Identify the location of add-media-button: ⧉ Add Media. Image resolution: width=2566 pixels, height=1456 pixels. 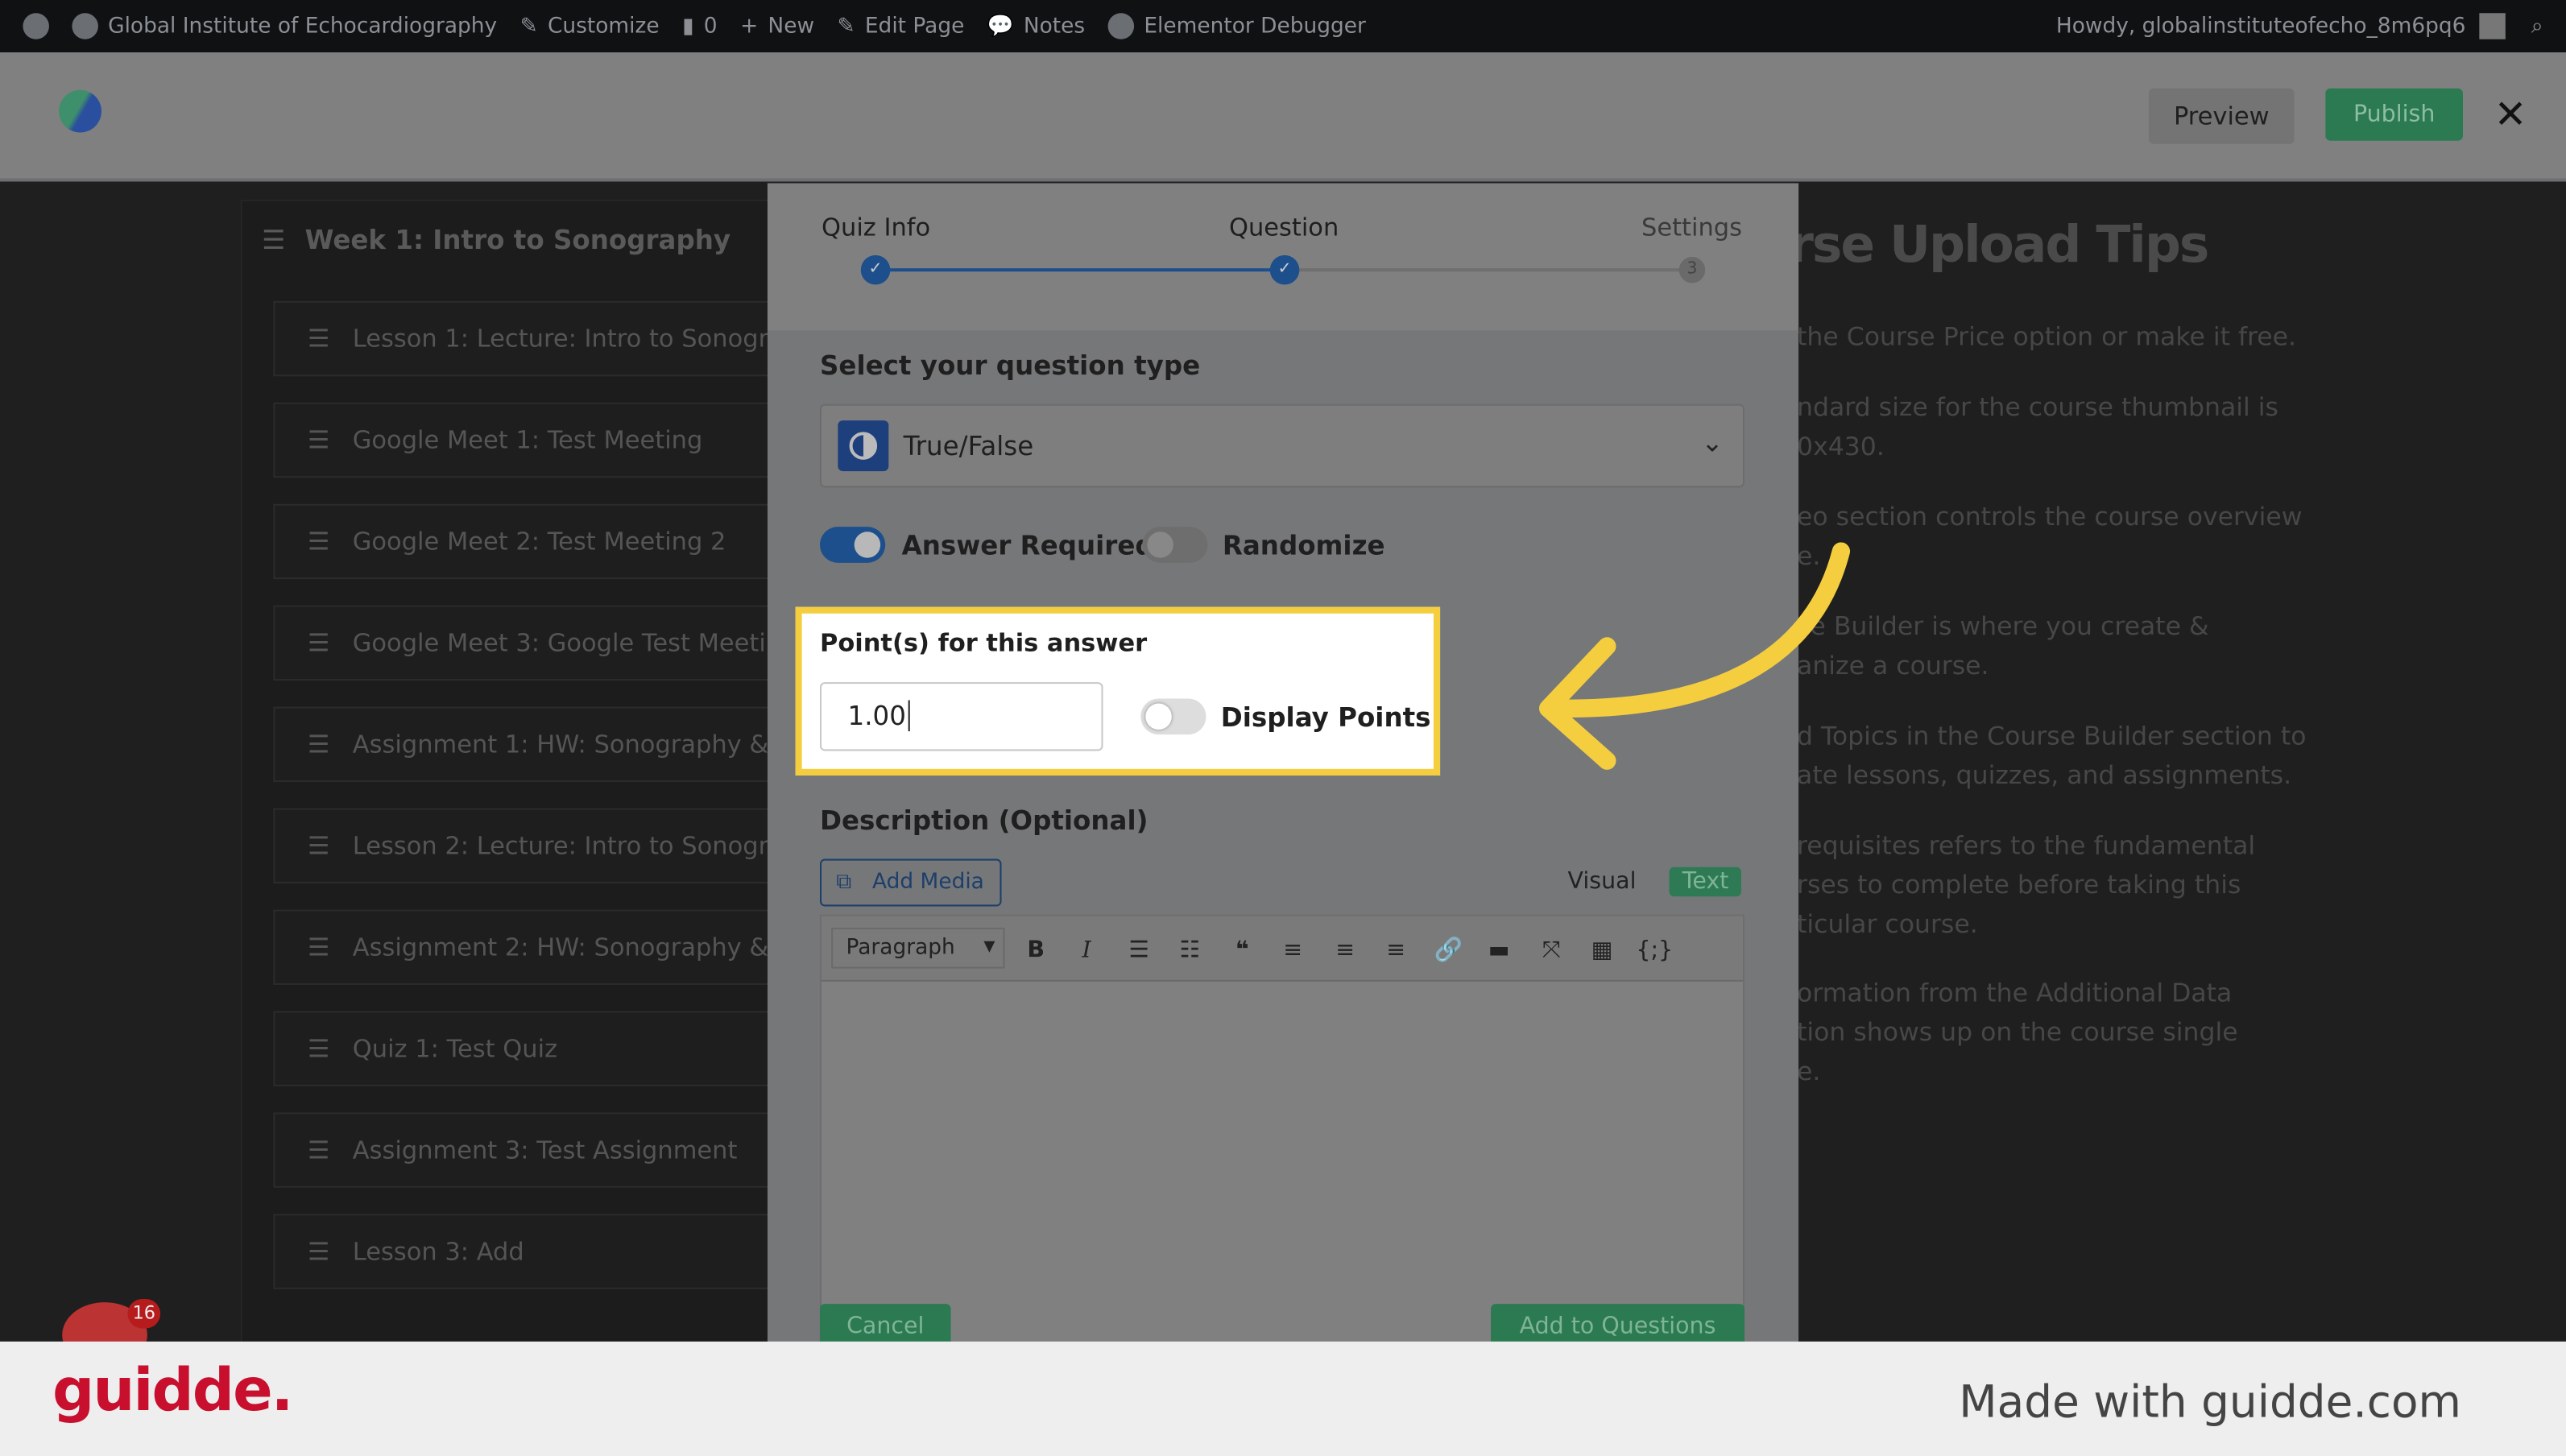
(910, 883).